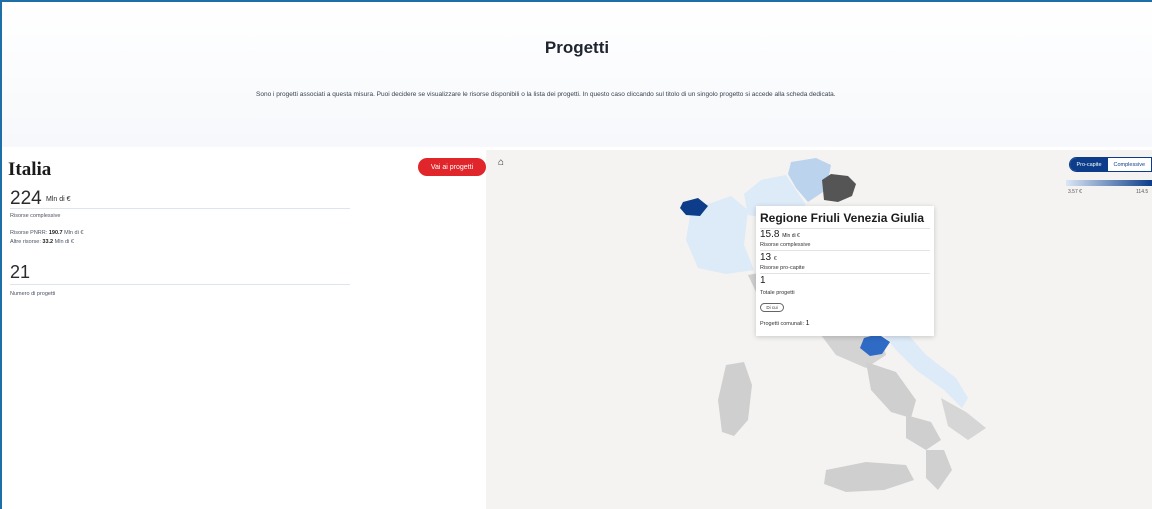 Image resolution: width=1152 pixels, height=509 pixels. What do you see at coordinates (29, 233) in the screenshot?
I see `pnrr-label: Risorse PNRR:` at bounding box center [29, 233].